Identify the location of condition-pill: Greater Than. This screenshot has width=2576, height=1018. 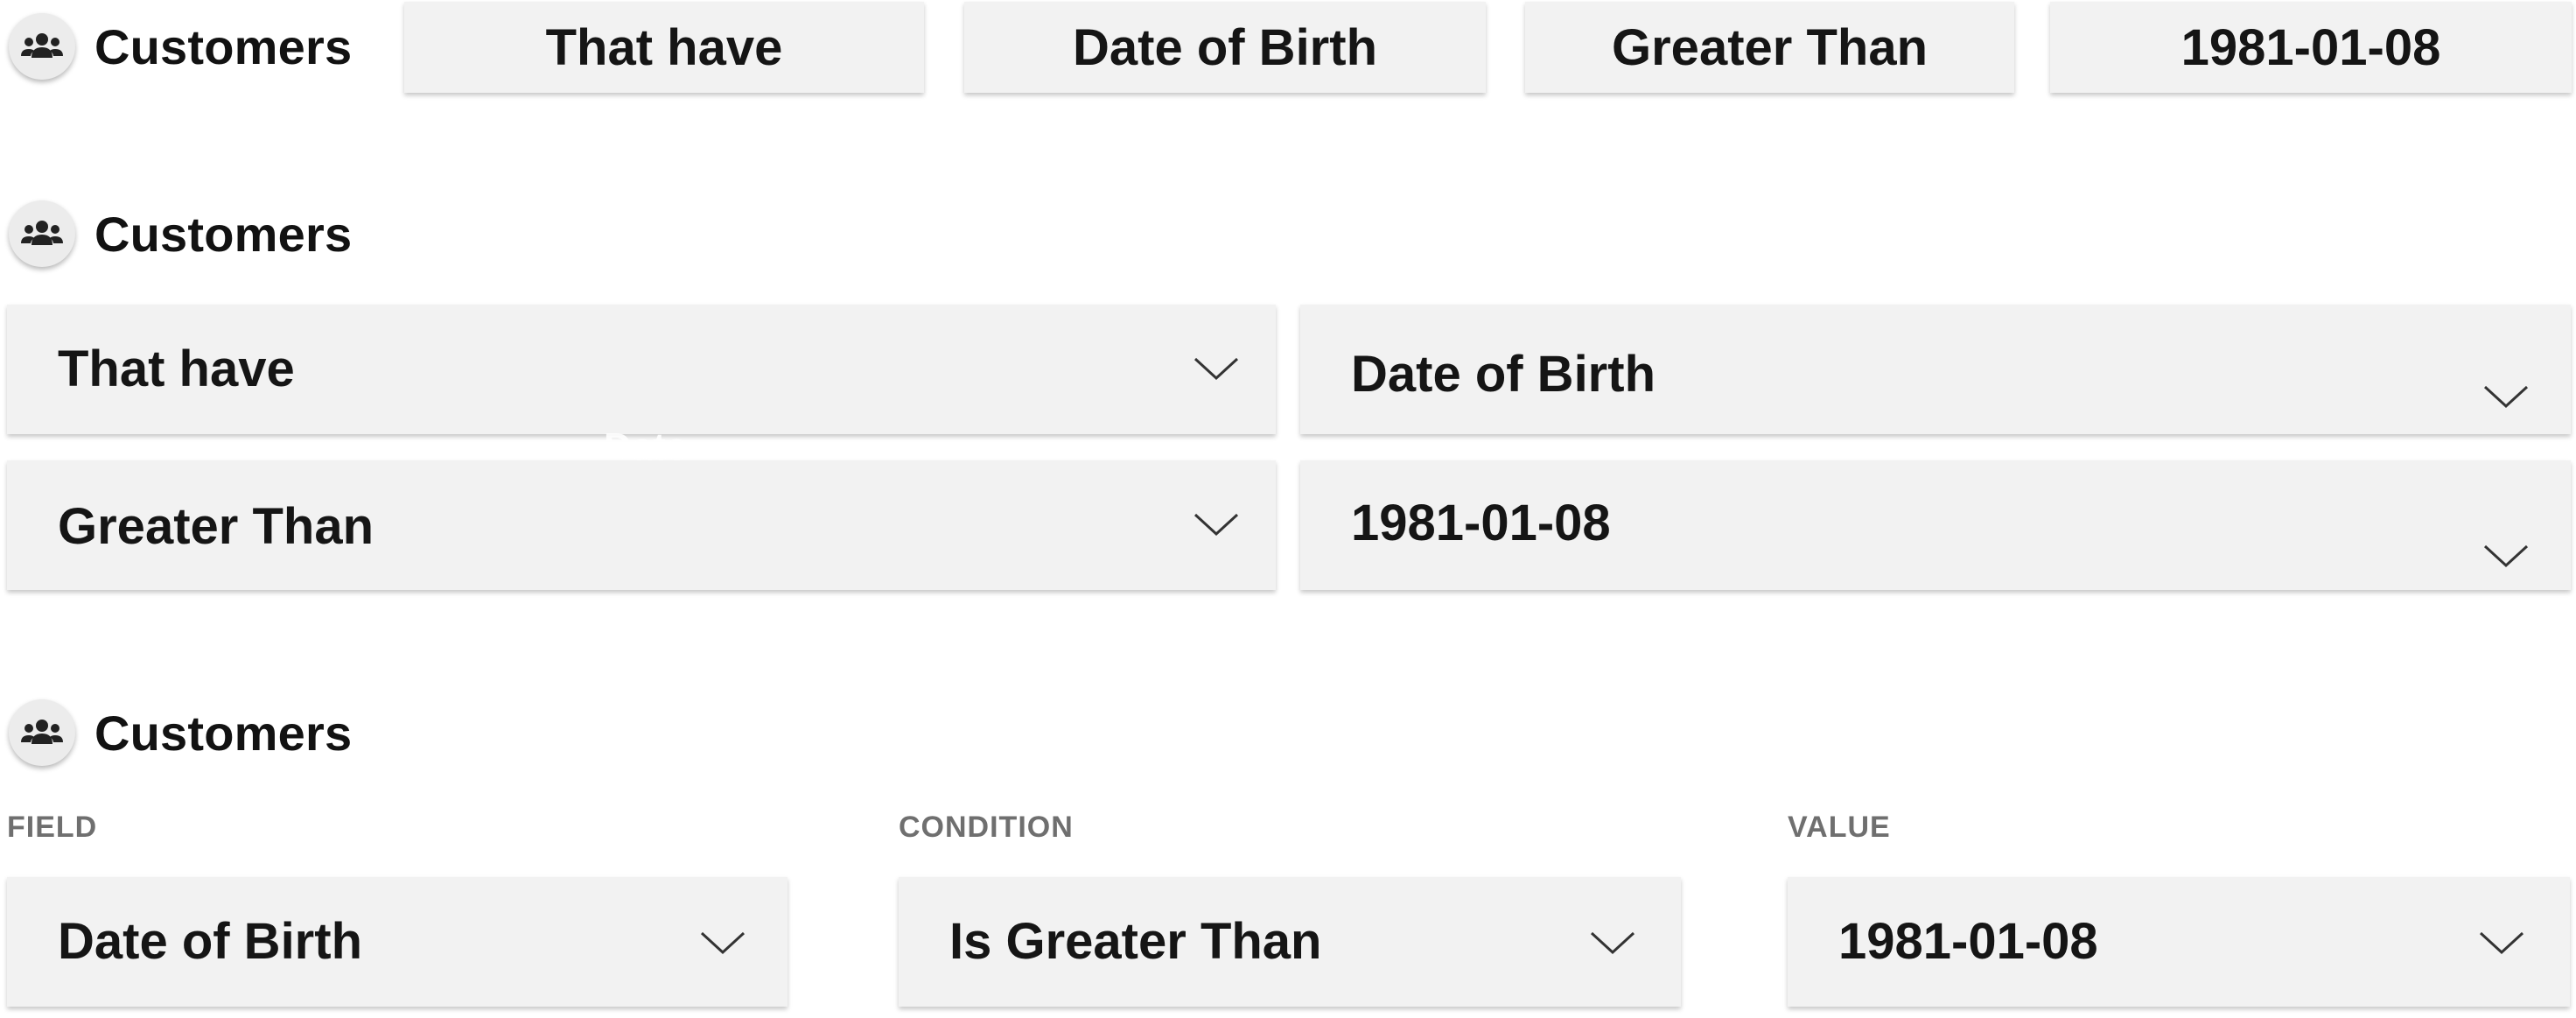
(1769, 47).